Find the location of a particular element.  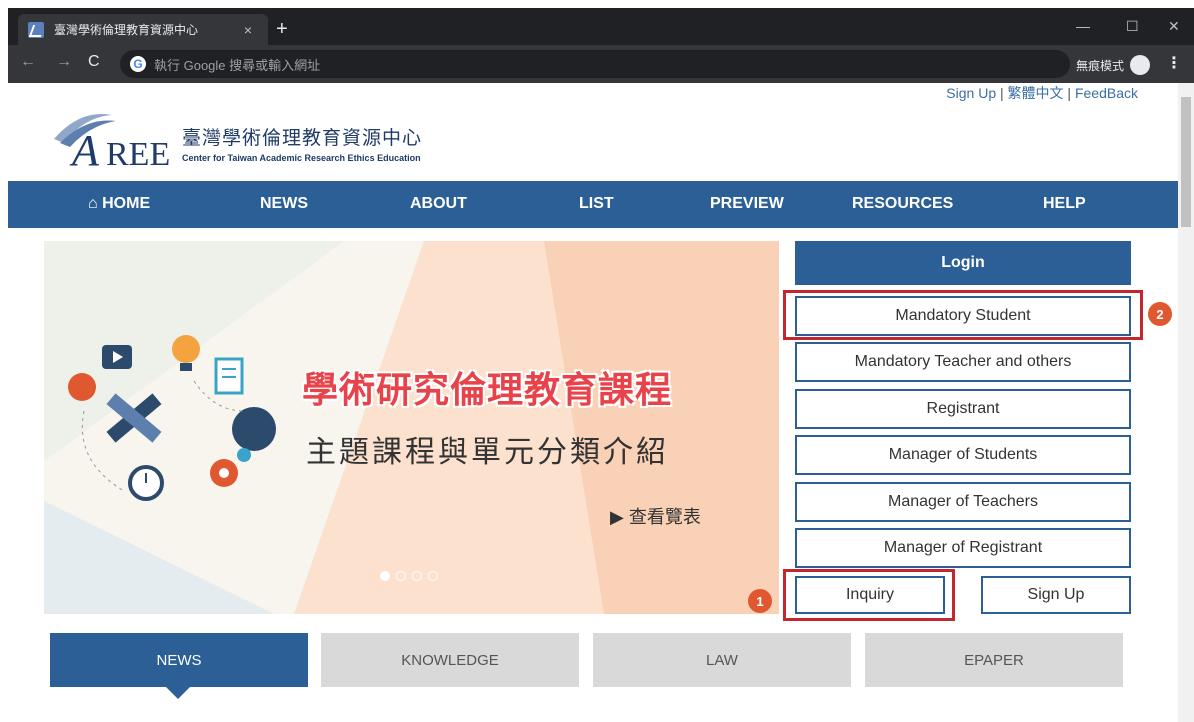

incognito-indicator: 無痕模式 is located at coordinates (1113, 65).